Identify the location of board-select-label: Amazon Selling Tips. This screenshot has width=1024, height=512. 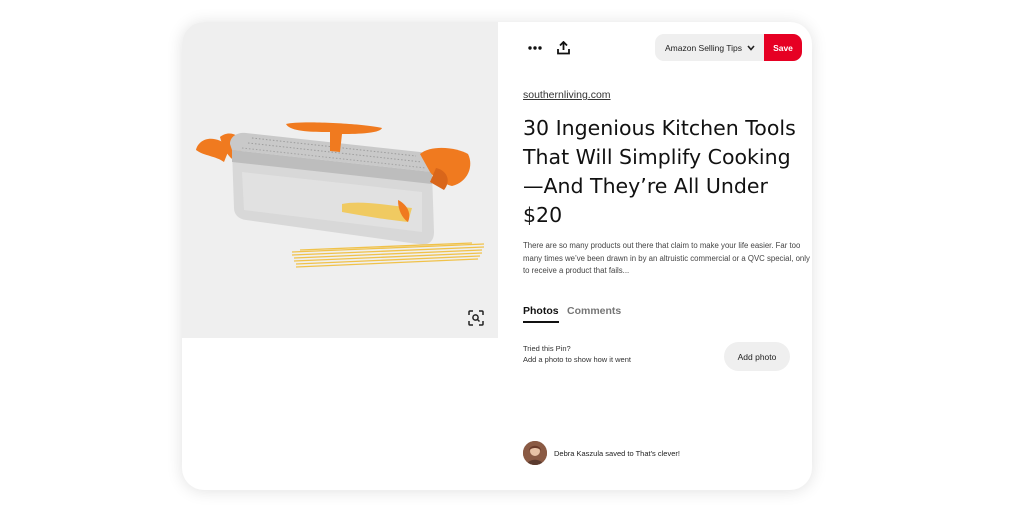
(703, 47).